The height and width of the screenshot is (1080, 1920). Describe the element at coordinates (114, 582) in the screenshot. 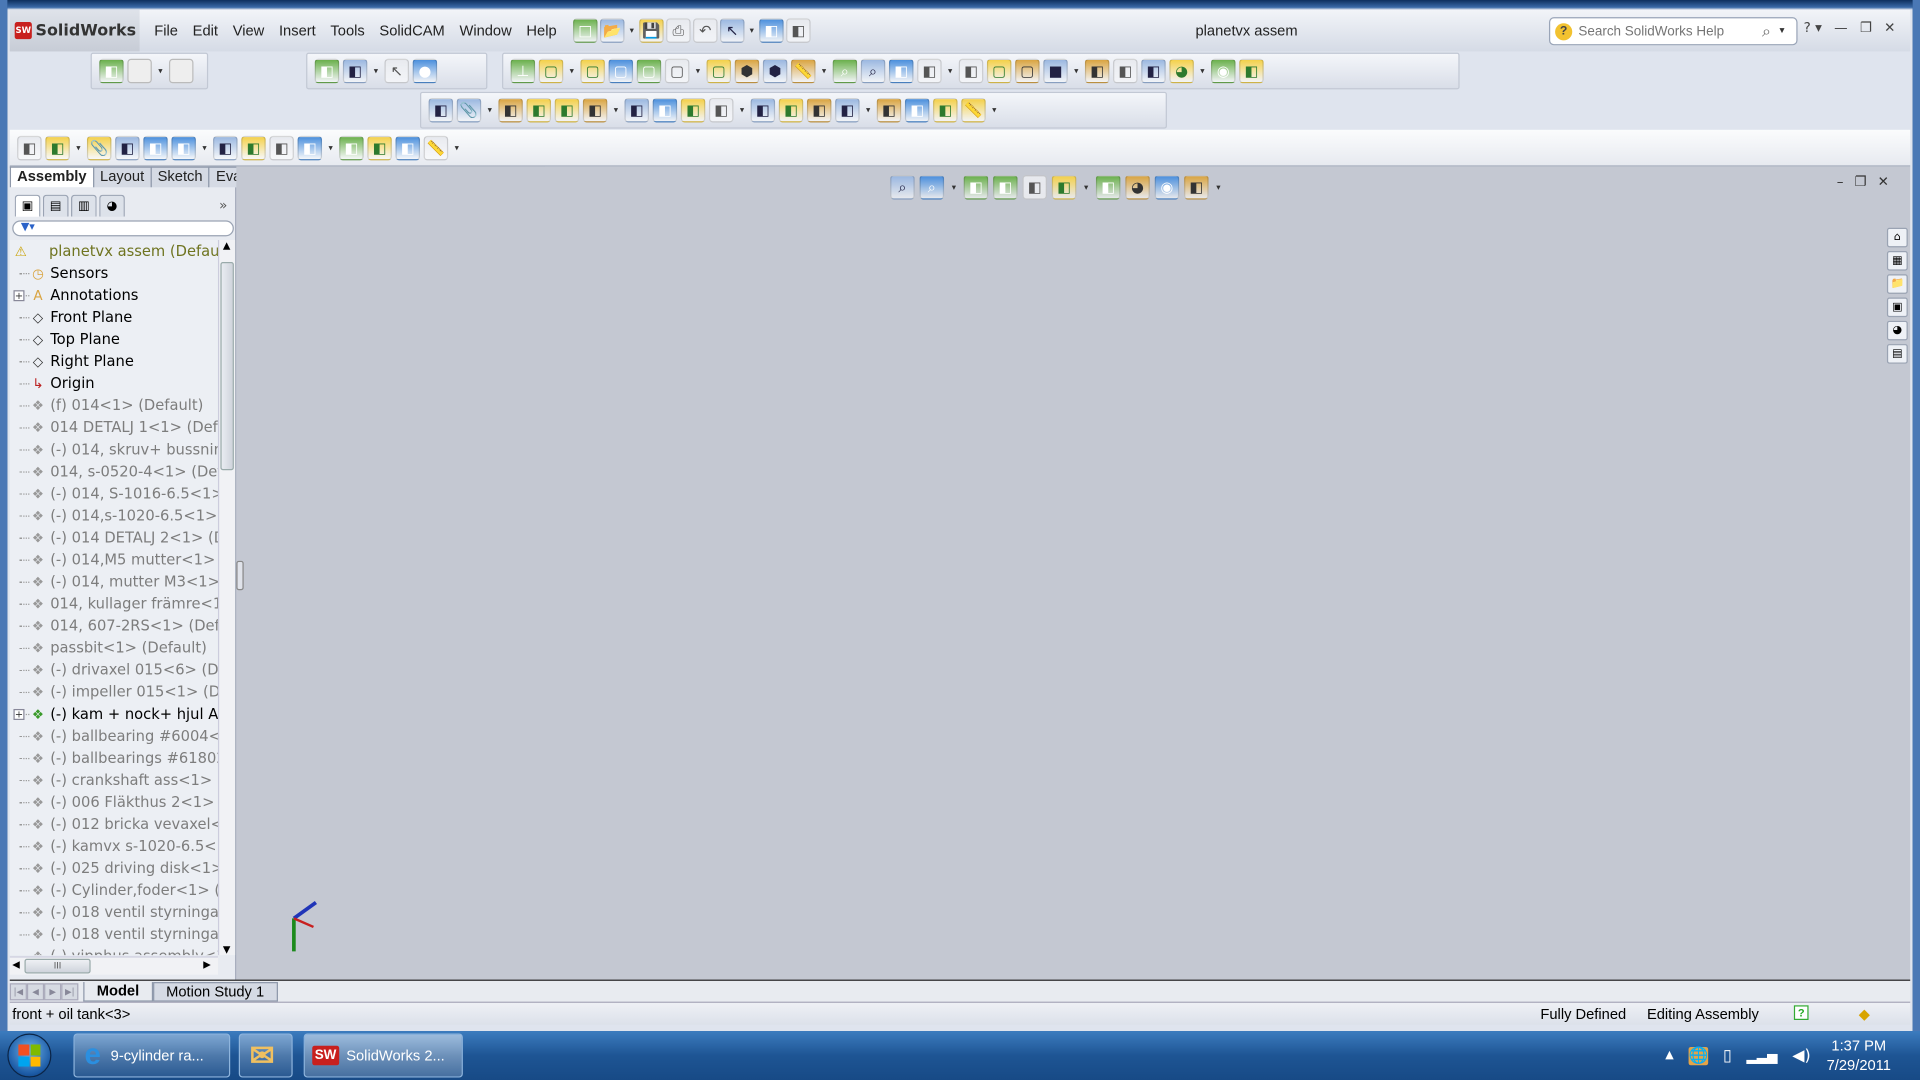

I see `tree-item: ❖ (-) 014, mutter M3<1> (Default)` at that location.